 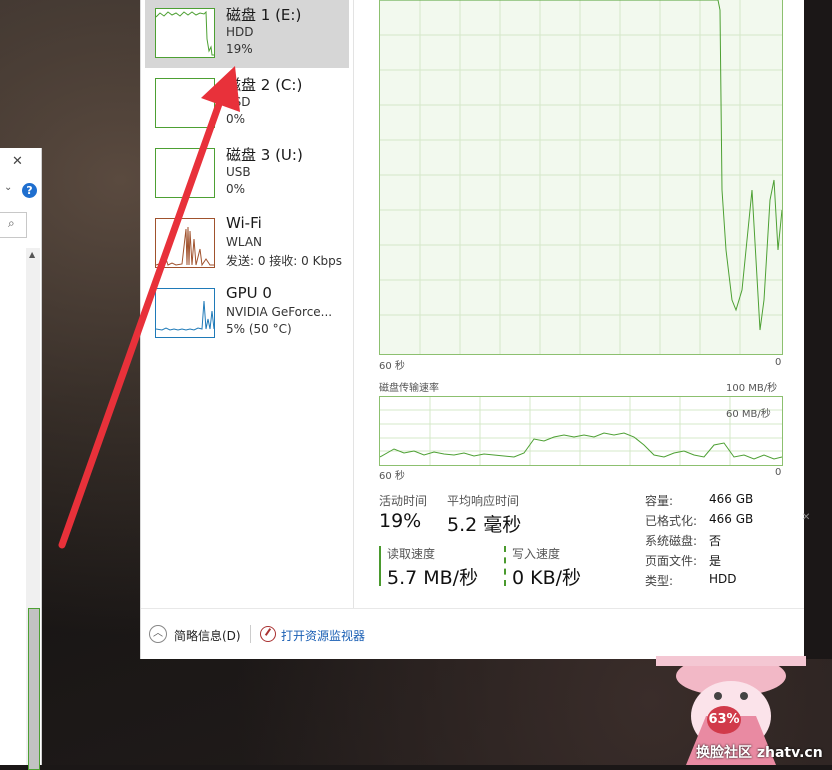 I want to click on read-speed-indicator, so click(x=380, y=566).